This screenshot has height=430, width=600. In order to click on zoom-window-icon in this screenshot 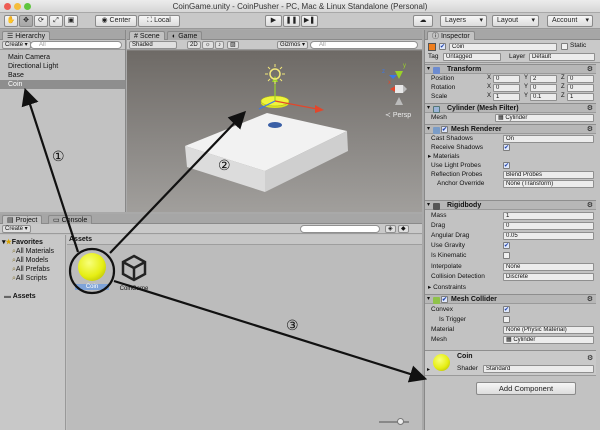, I will do `click(27, 6)`.